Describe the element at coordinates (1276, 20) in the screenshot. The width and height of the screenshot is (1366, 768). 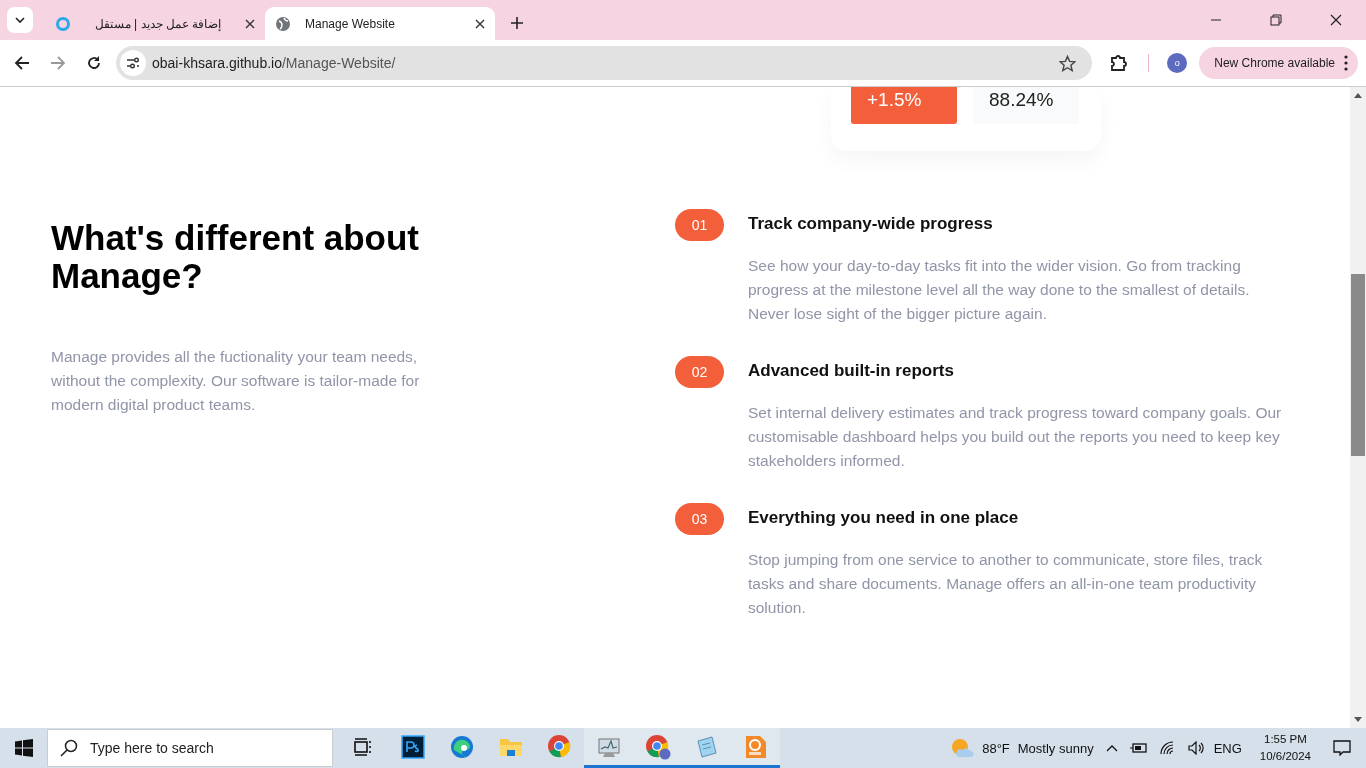
I see `restore-icon` at that location.